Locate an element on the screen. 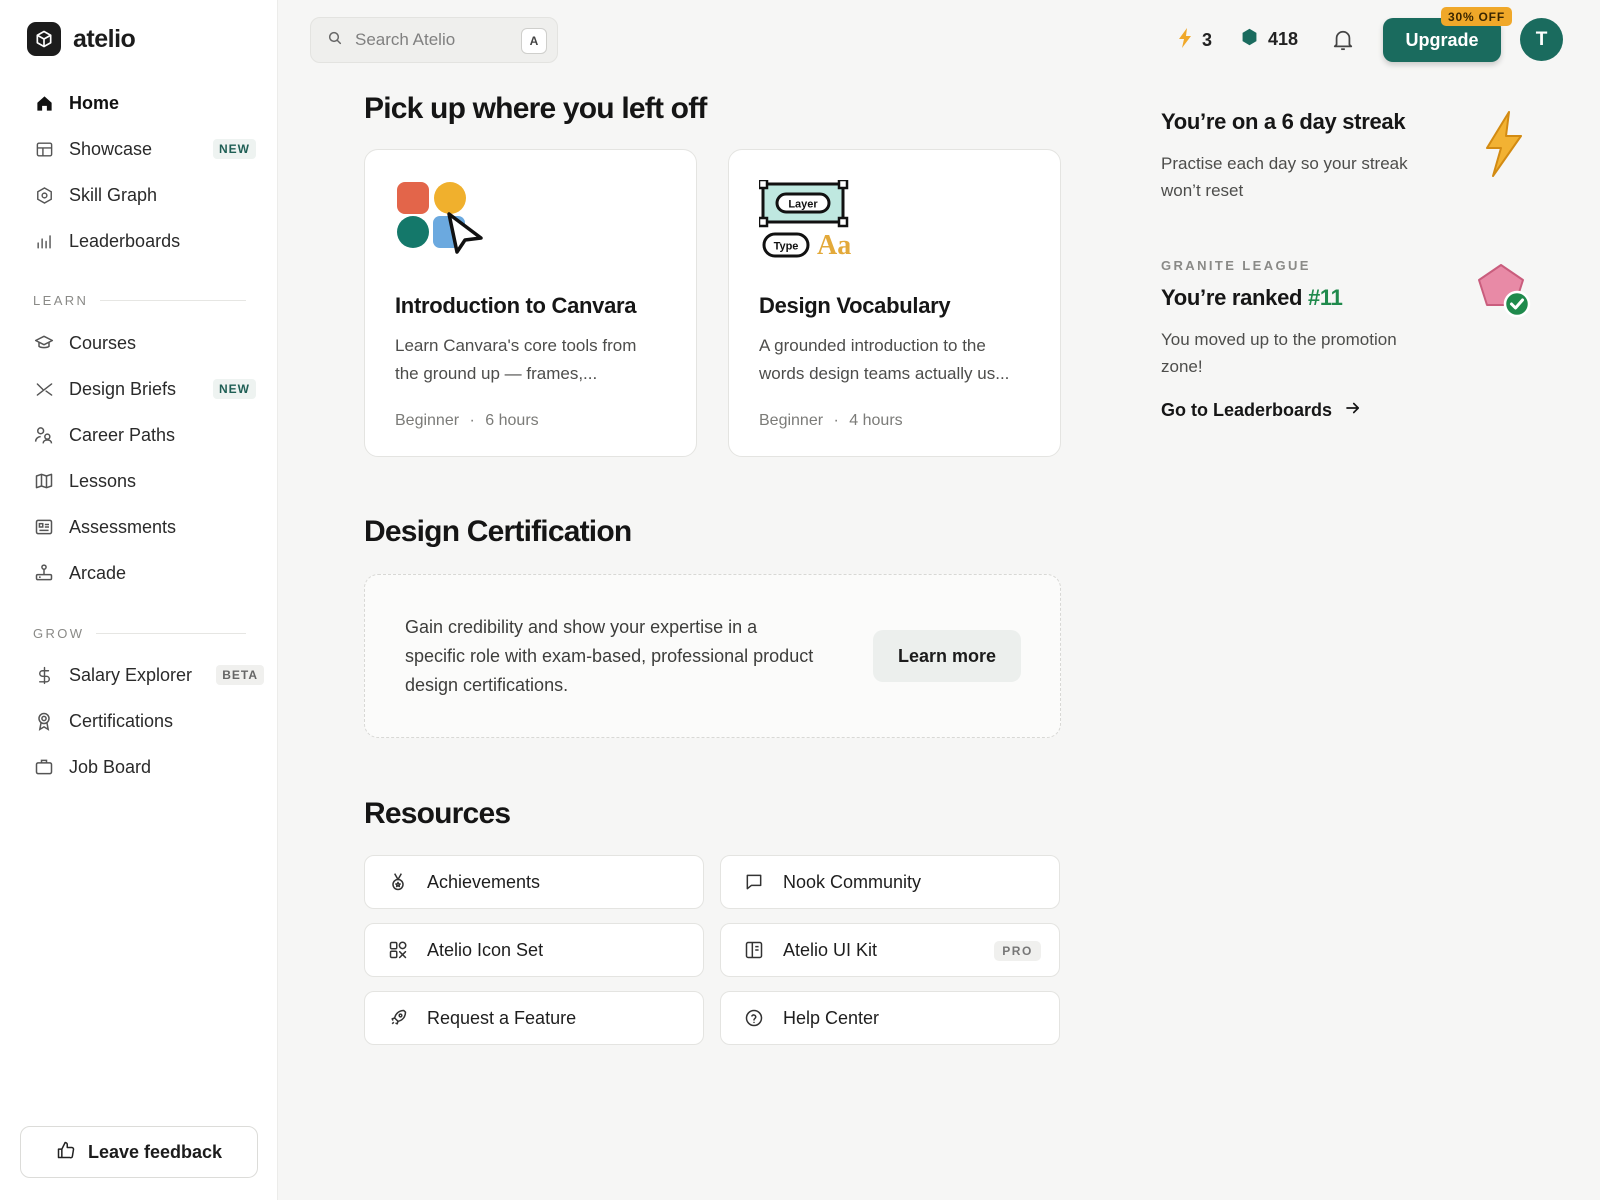  notifications-bell-icon is located at coordinates (1343, 40).